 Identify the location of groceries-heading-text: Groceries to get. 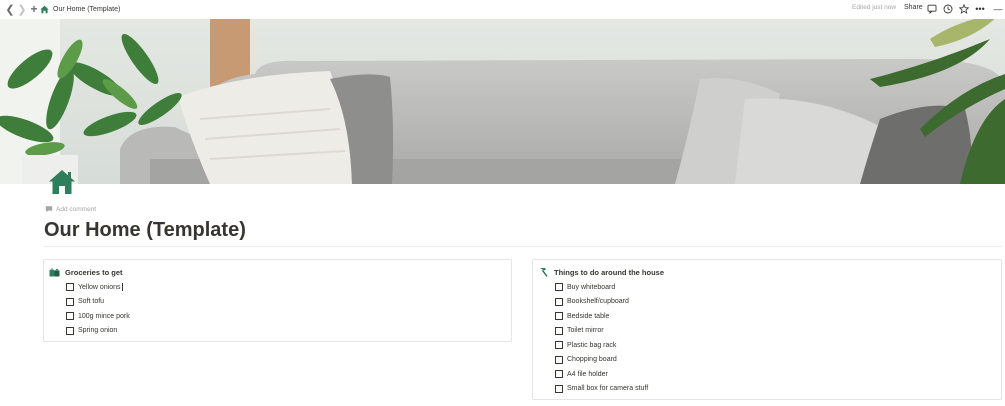
(94, 272).